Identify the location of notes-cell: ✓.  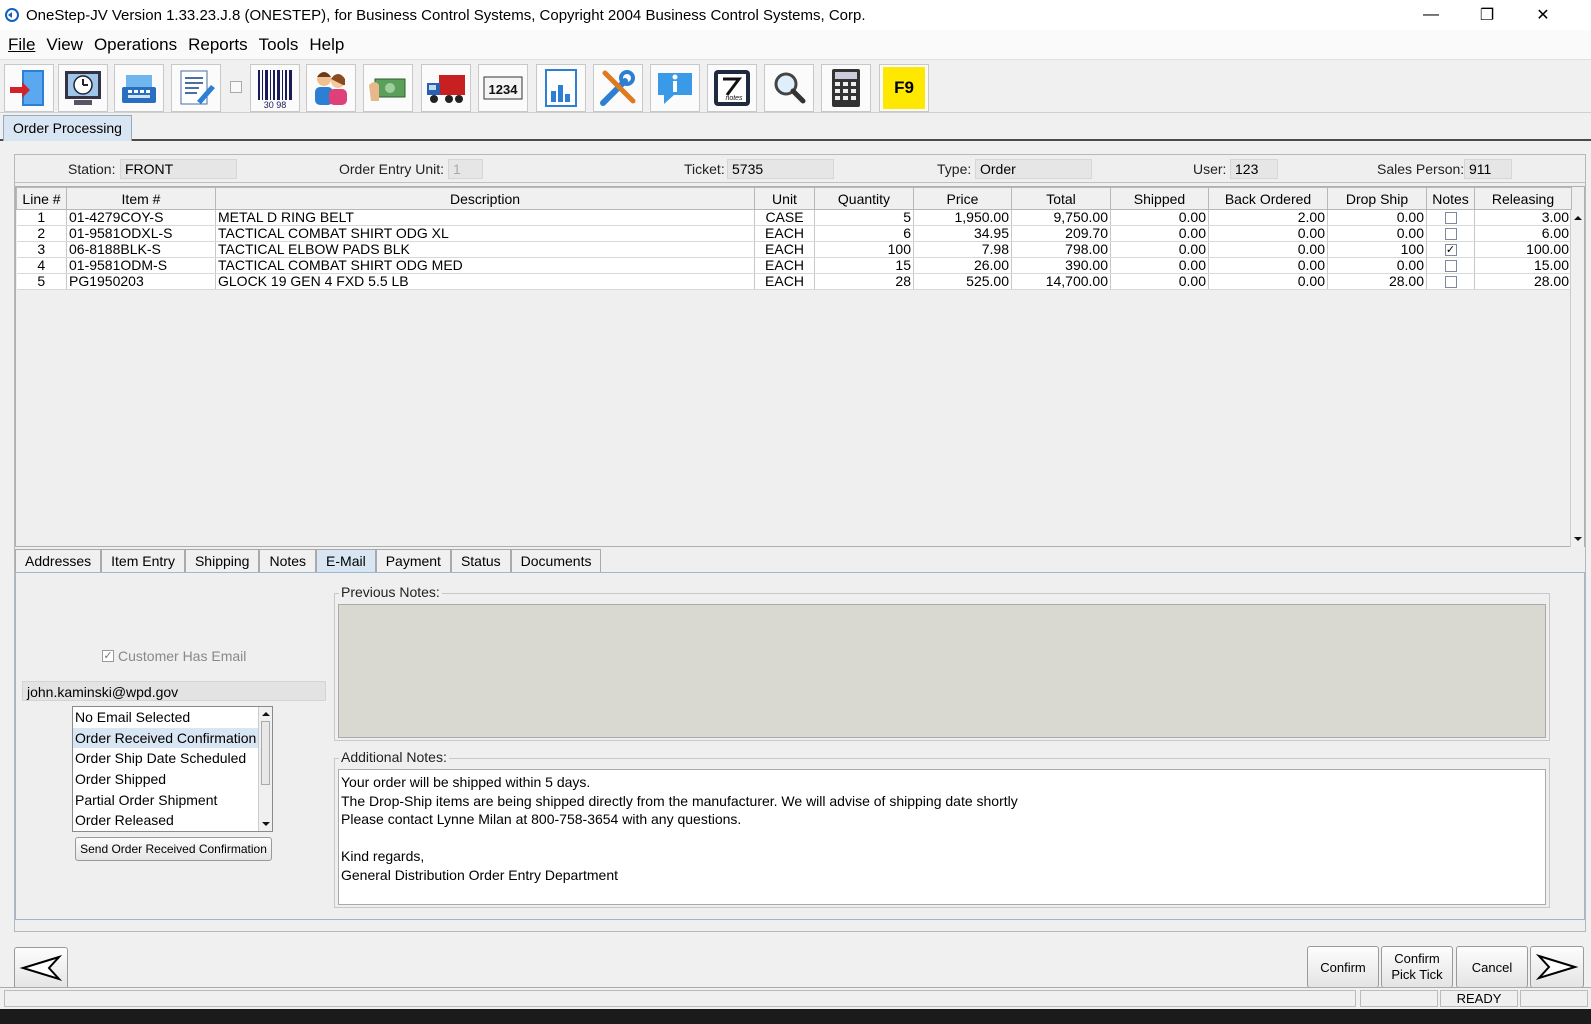
(1450, 249).